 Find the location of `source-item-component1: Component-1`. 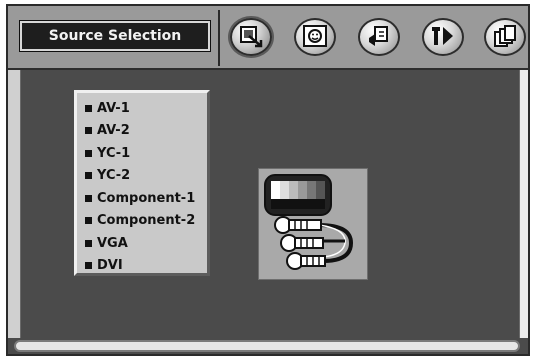

source-item-component1: Component-1 is located at coordinates (142, 198).